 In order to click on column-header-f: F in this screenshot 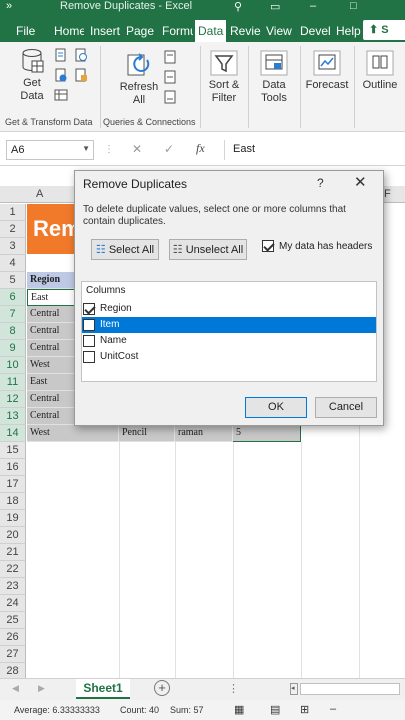, I will do `click(387, 194)`.